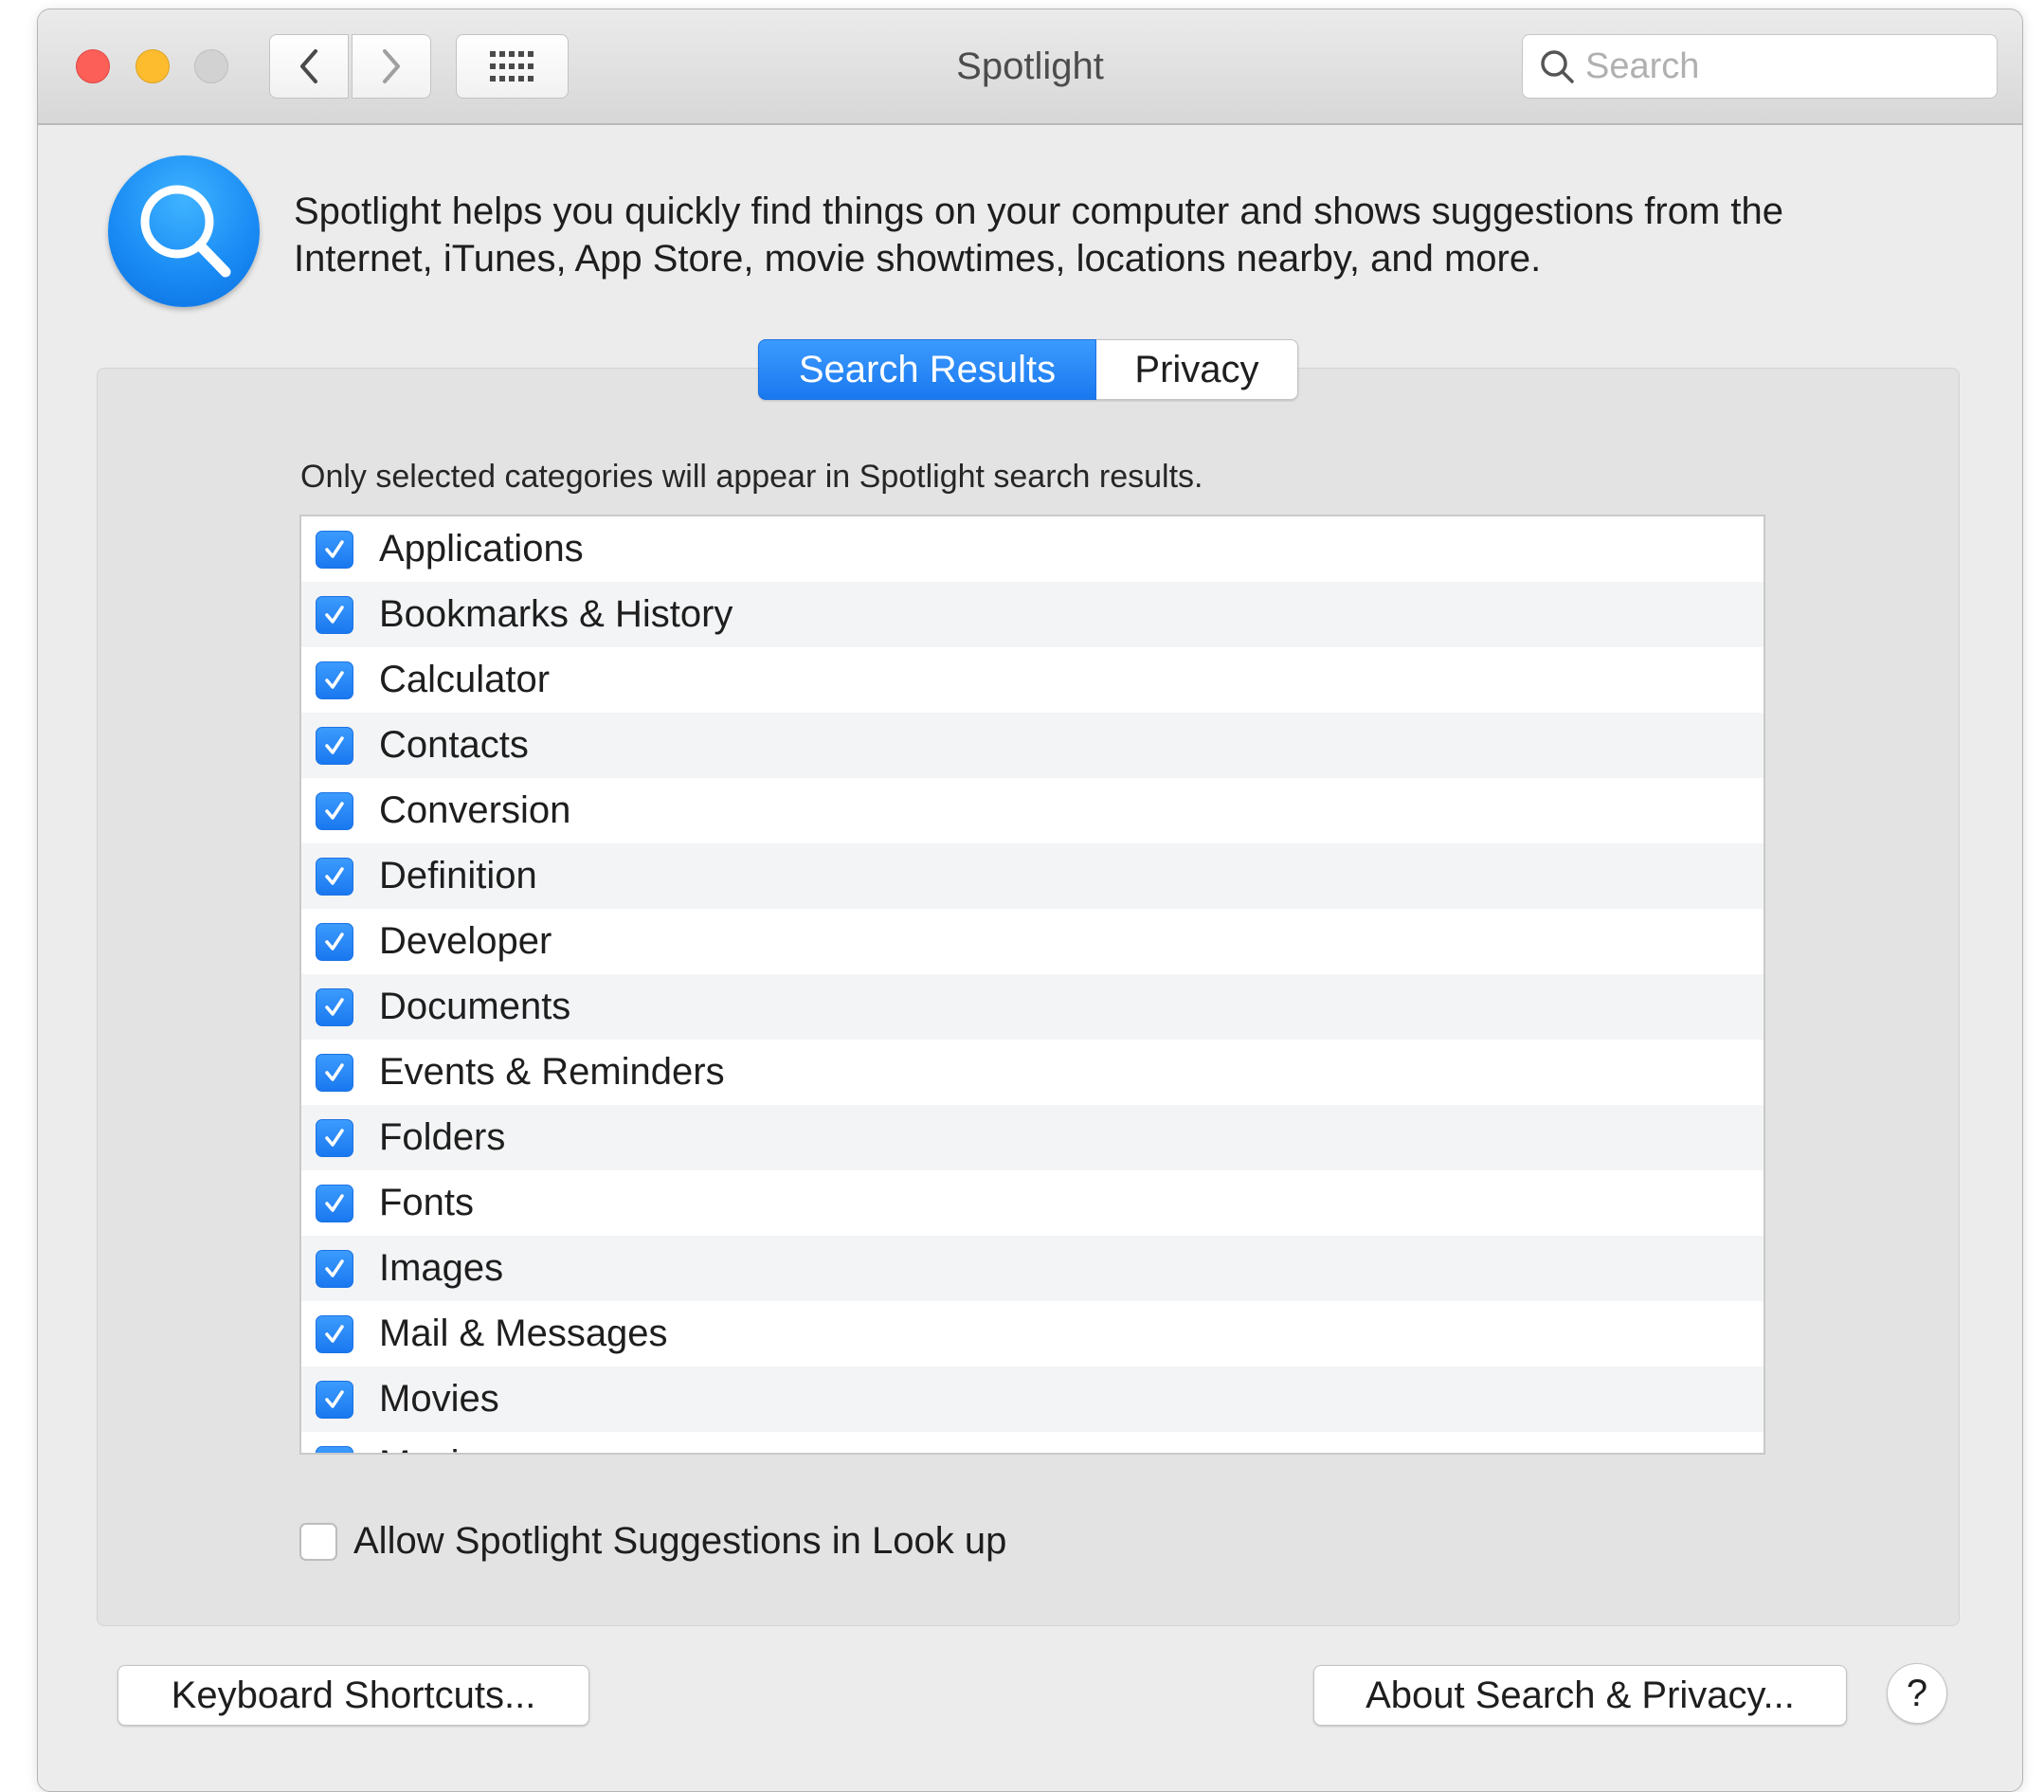 The height and width of the screenshot is (1792, 2044). I want to click on list-item: Bookmarks & History, so click(1032, 615).